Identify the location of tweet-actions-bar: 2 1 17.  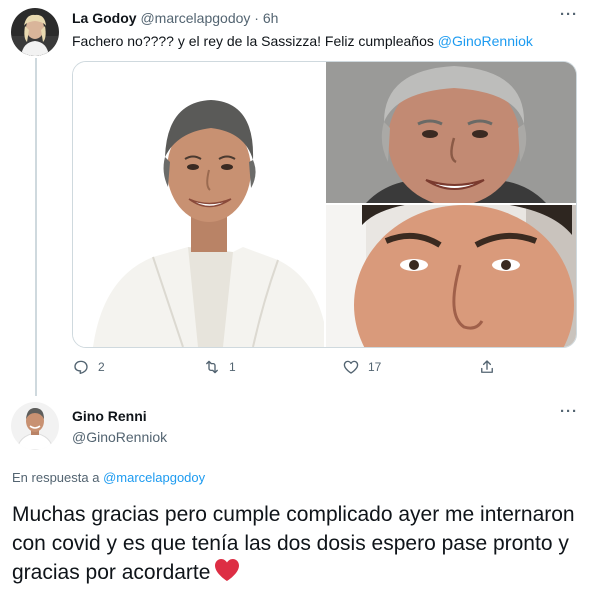
(324, 369).